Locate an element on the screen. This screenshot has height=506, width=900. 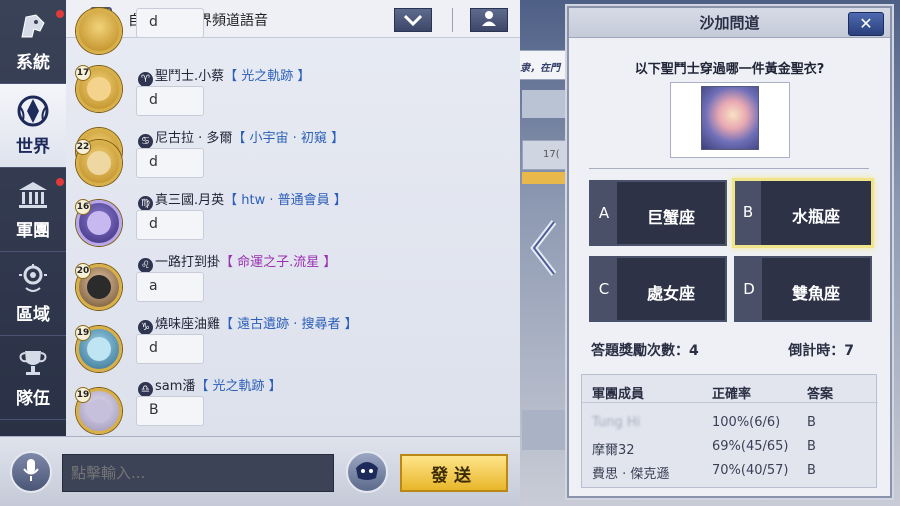
answer-option-b: B 水瓶座 is located at coordinates (803, 213).